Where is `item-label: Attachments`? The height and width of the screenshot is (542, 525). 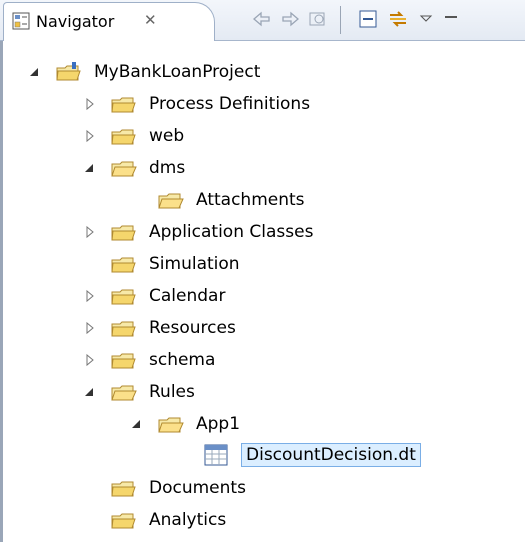 item-label: Attachments is located at coordinates (250, 200).